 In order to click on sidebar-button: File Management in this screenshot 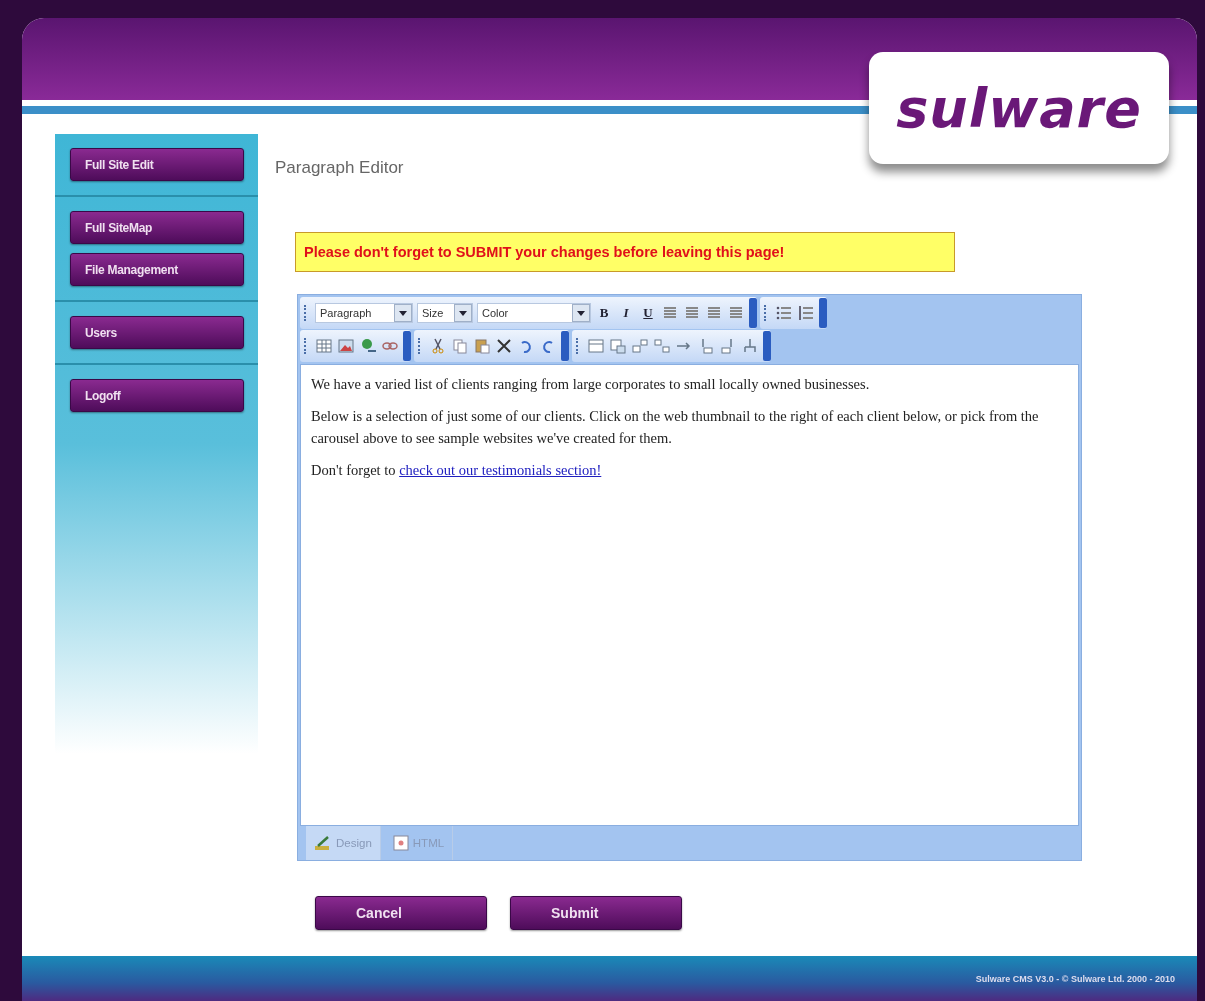, I will do `click(157, 269)`.